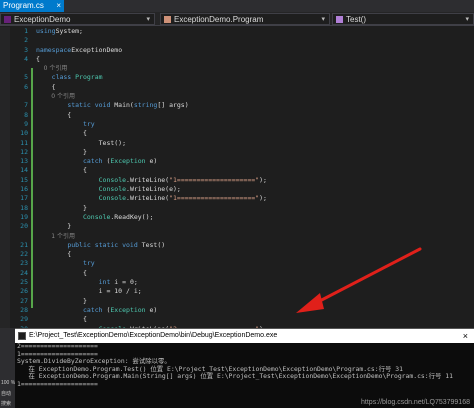 This screenshot has height=408, width=474. What do you see at coordinates (24, 179) in the screenshot?
I see `line-number: 15` at bounding box center [24, 179].